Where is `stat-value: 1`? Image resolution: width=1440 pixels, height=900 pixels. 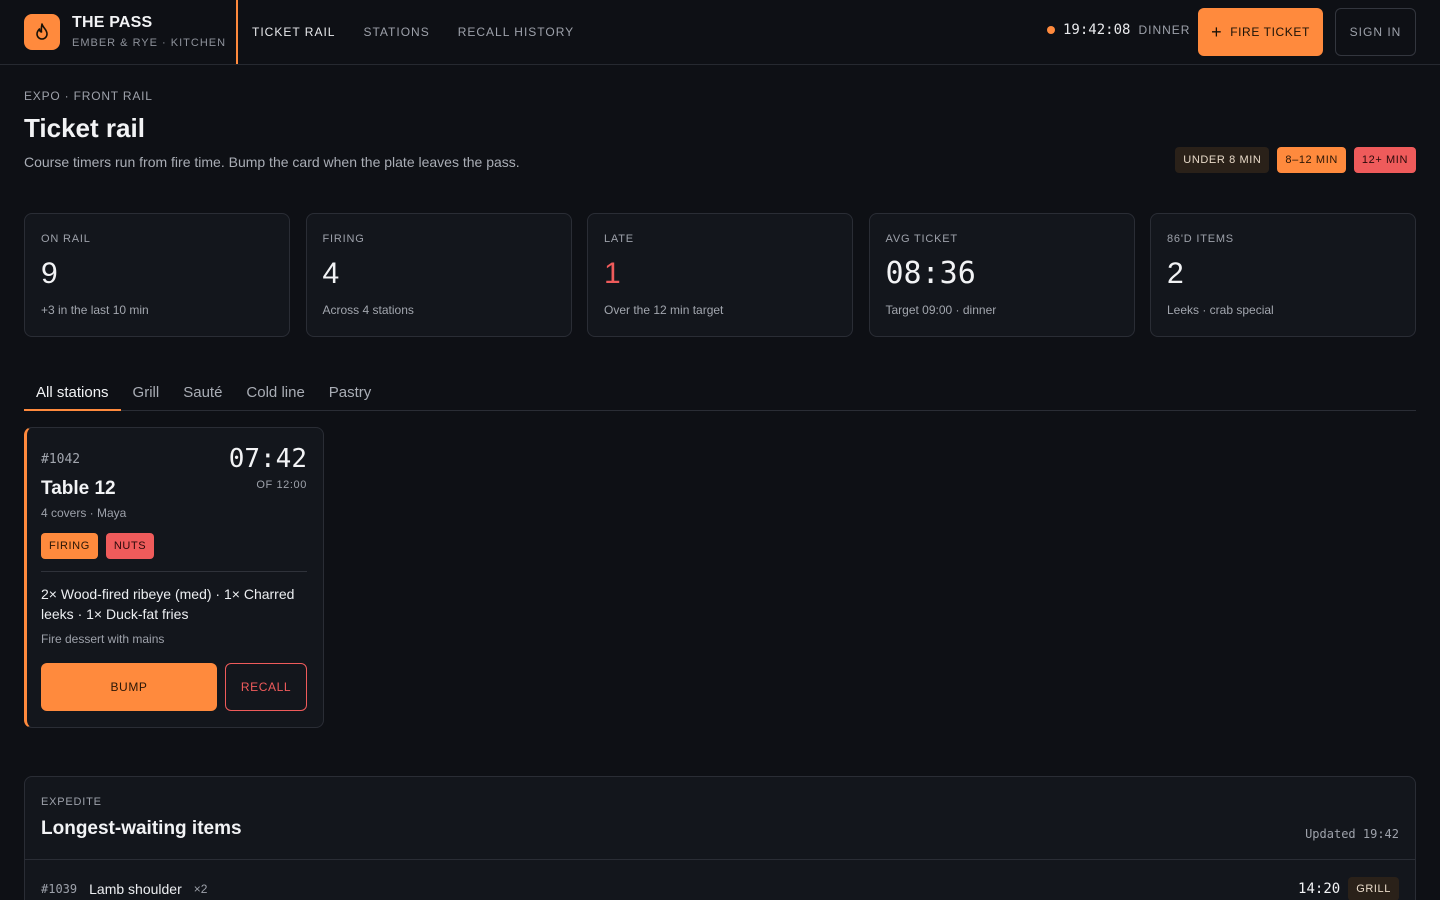 stat-value: 1 is located at coordinates (612, 273).